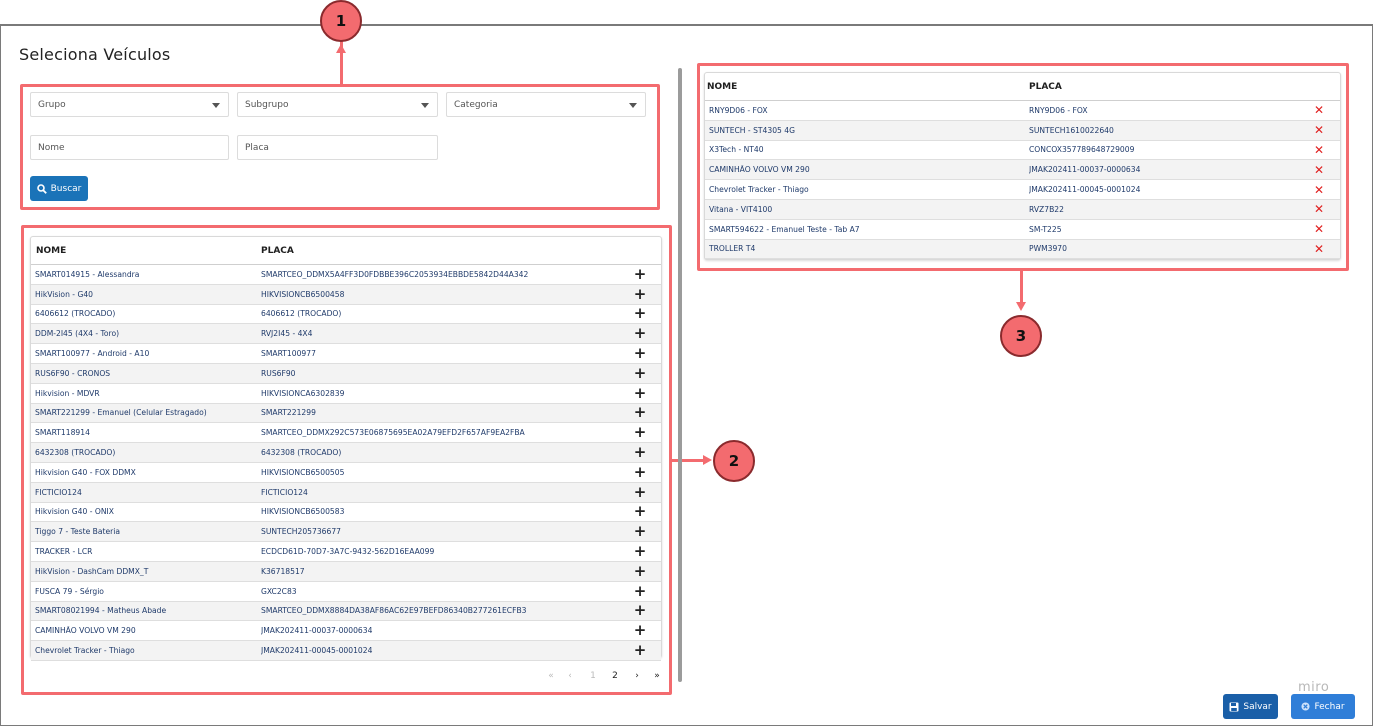 This screenshot has width=1373, height=728. Describe the element at coordinates (41, 188) in the screenshot. I see `search-icon` at that location.